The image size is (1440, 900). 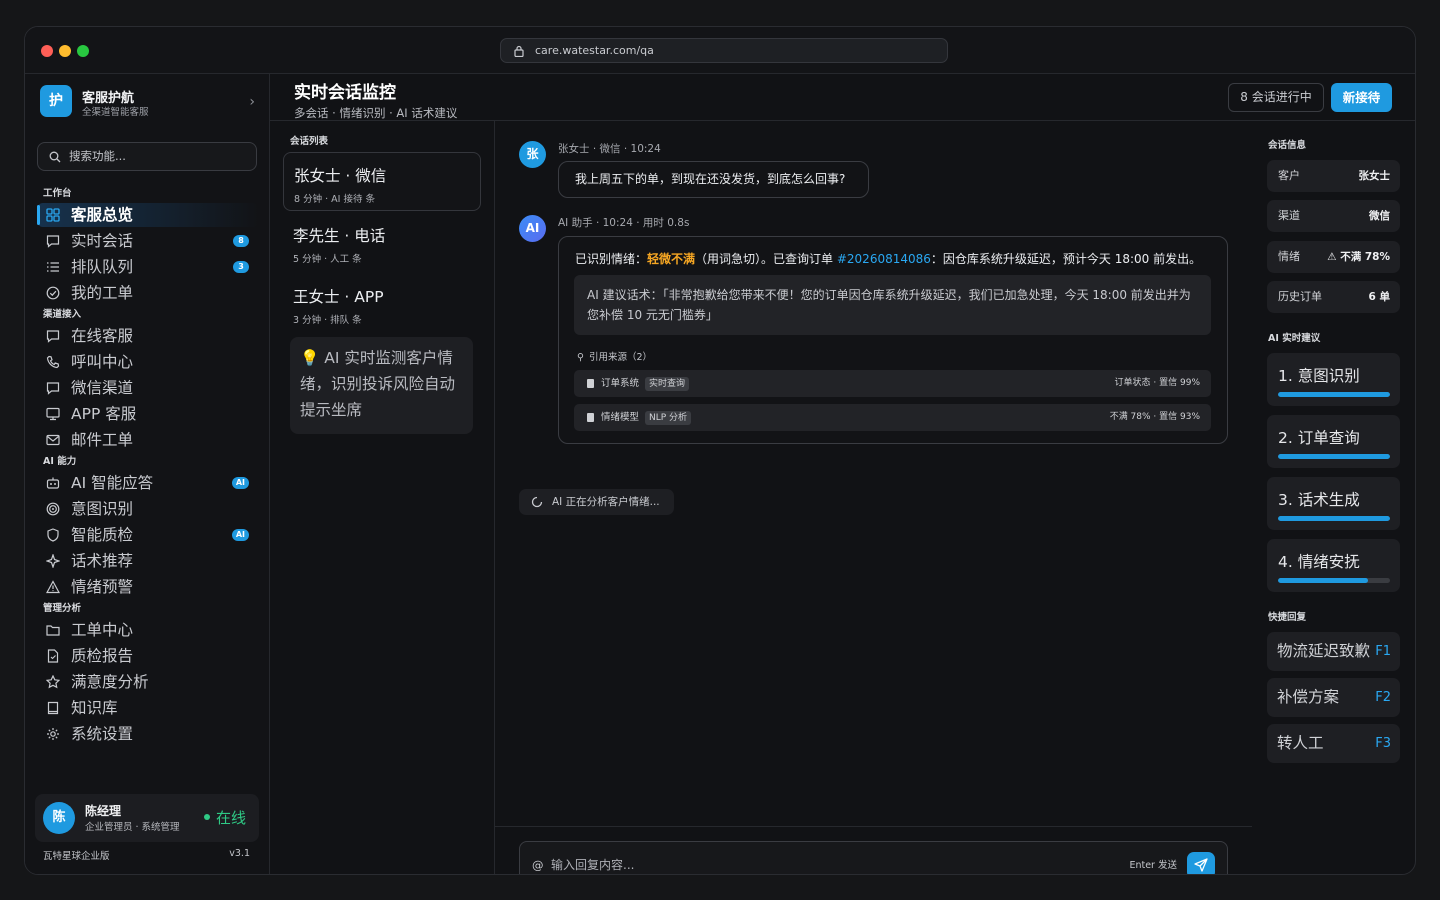 What do you see at coordinates (538, 858) in the screenshot?
I see `mention-icon: @` at bounding box center [538, 858].